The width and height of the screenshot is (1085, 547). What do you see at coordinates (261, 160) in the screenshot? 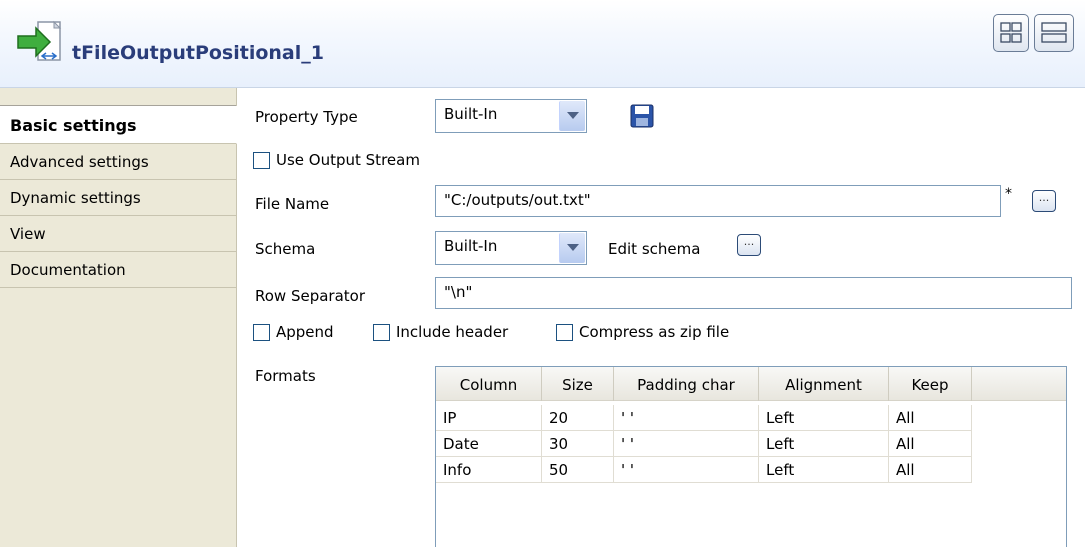
I see `use-output-stream-checkbox` at bounding box center [261, 160].